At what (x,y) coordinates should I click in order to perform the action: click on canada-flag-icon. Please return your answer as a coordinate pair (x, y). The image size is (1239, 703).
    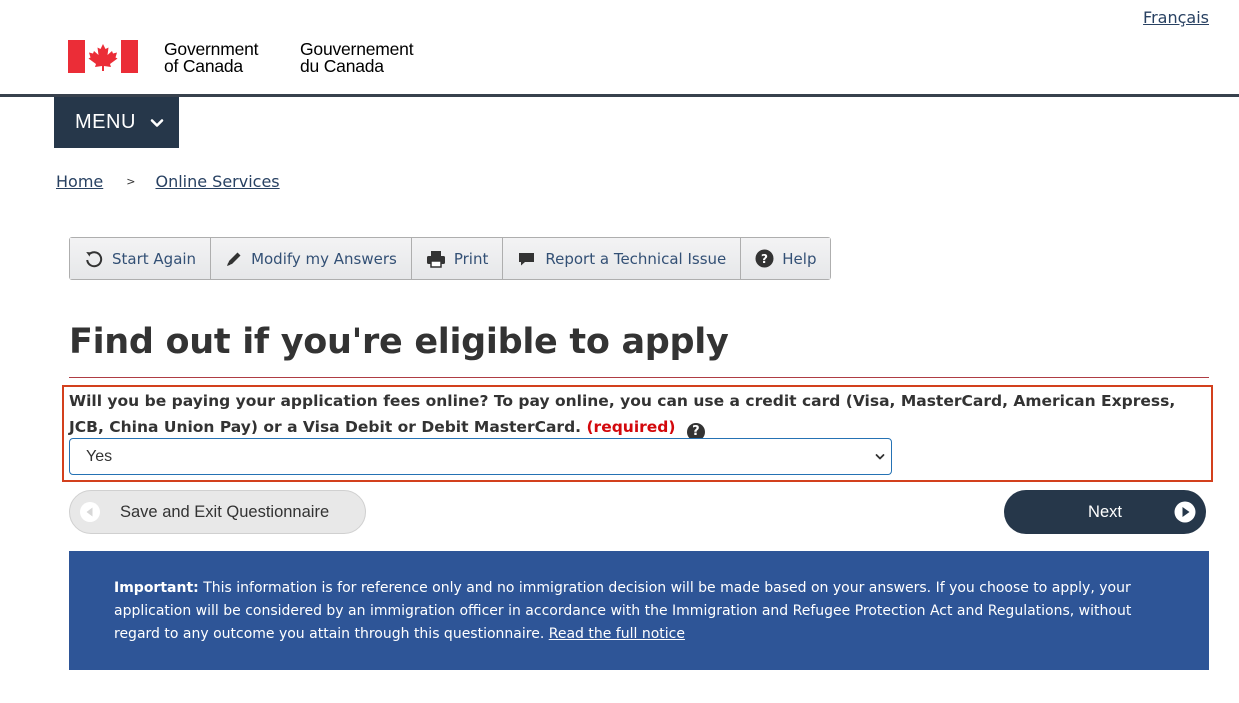
    Looking at the image, I should click on (103, 56).